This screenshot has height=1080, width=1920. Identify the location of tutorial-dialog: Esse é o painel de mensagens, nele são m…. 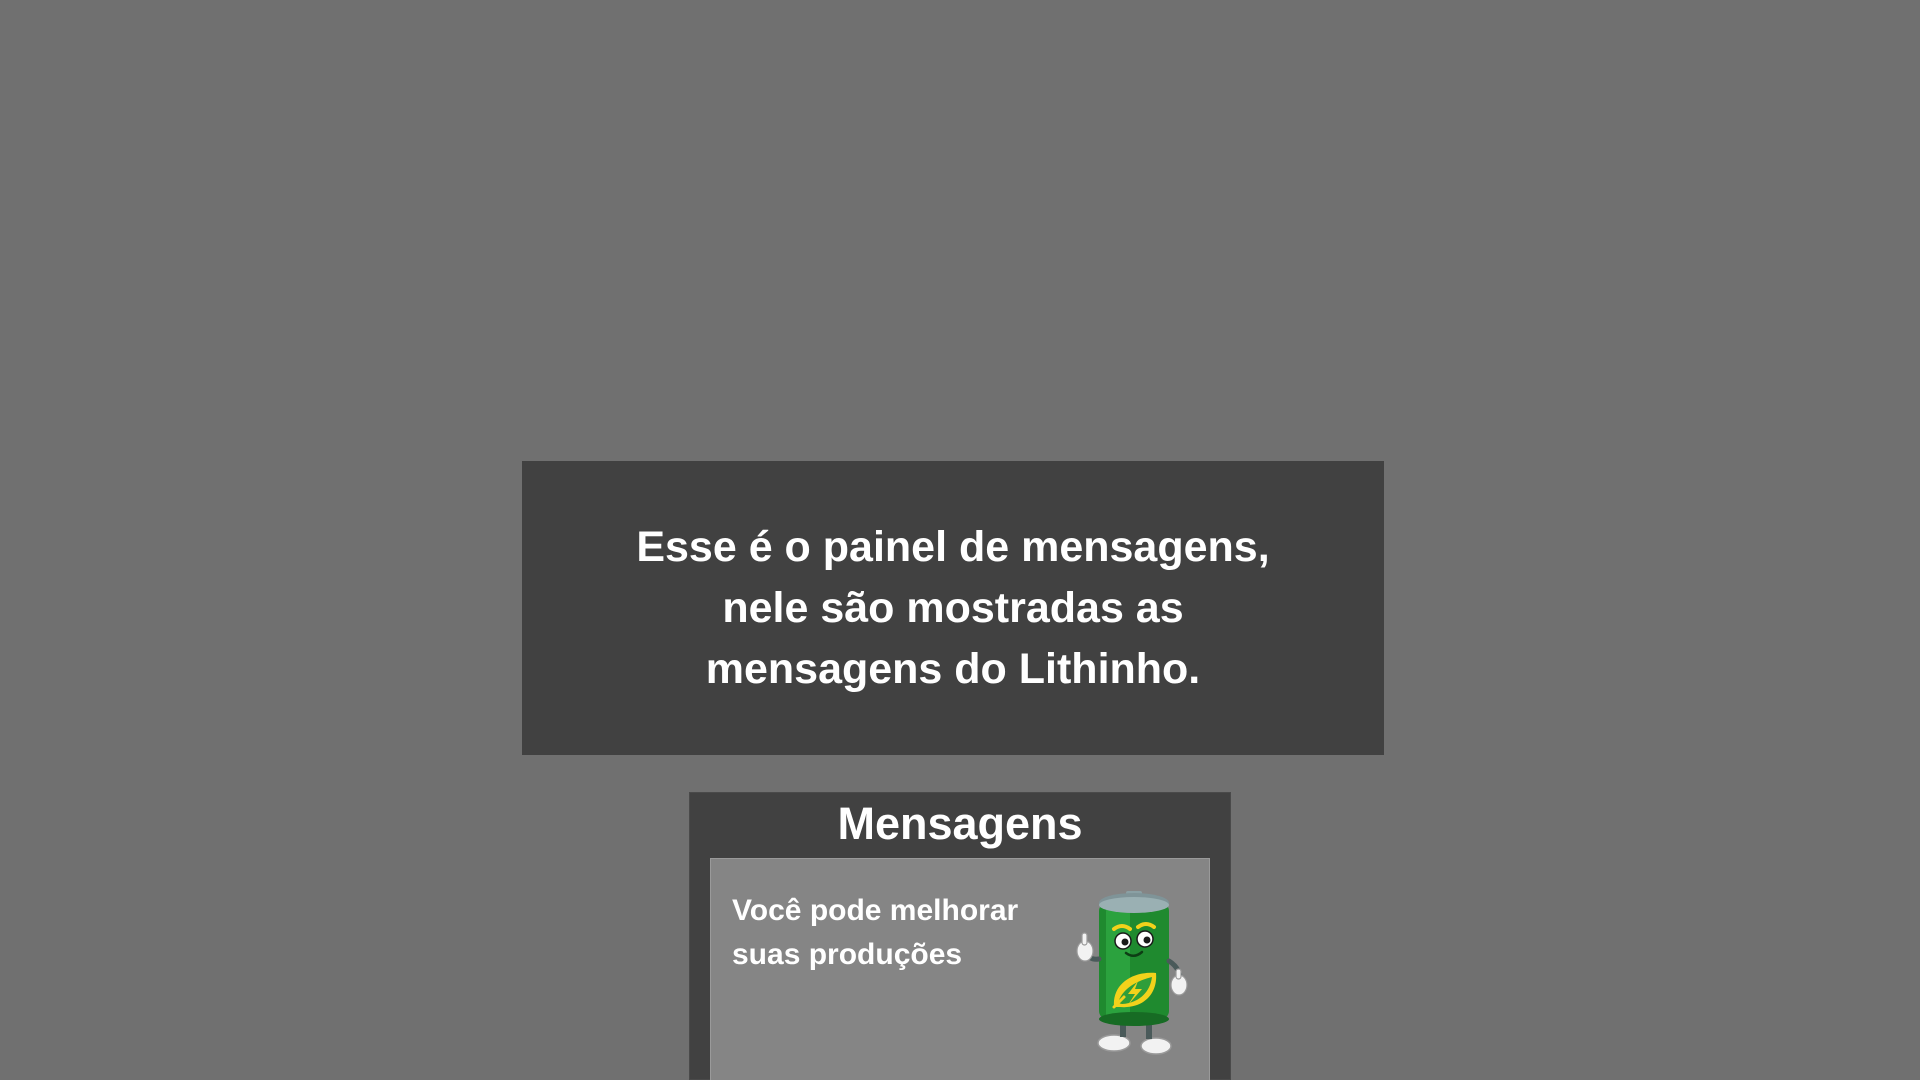
(953, 608).